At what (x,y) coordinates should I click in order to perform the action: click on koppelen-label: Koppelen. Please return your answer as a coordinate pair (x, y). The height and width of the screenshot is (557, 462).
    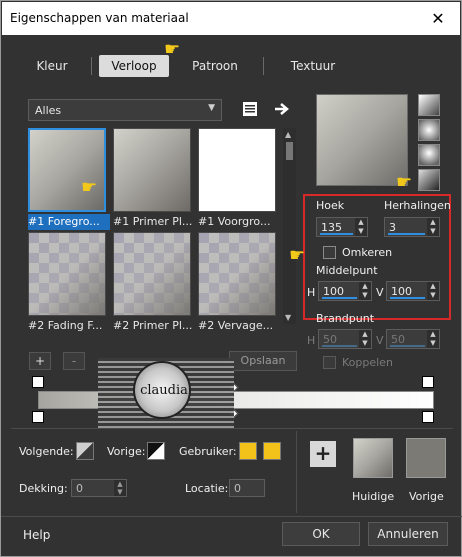
    Looking at the image, I should click on (367, 362).